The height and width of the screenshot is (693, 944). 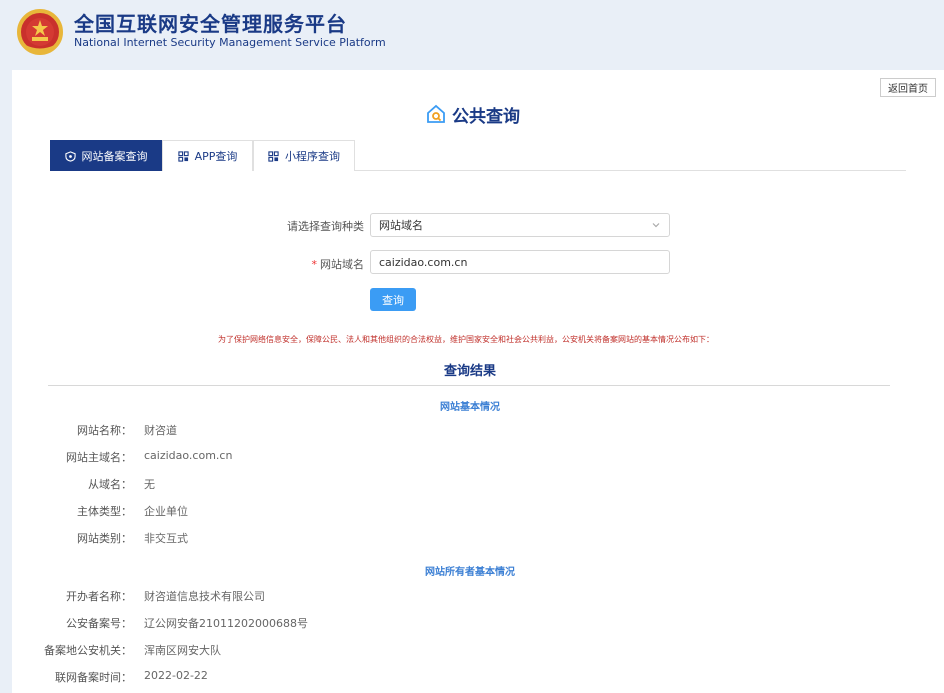 What do you see at coordinates (520, 262) in the screenshot?
I see `domain-input: caizidao.com.cn` at bounding box center [520, 262].